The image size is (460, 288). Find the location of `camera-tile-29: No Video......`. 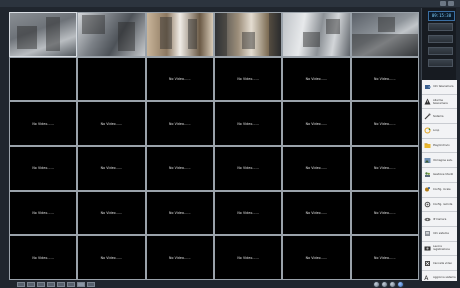

camera-tile-29: No Video...... is located at coordinates (316, 213).